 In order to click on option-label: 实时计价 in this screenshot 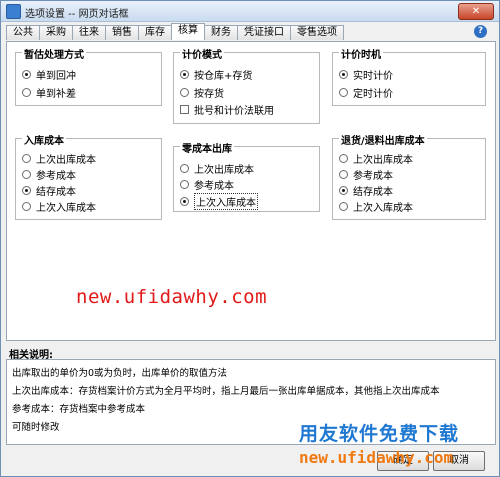, I will do `click(373, 76)`.